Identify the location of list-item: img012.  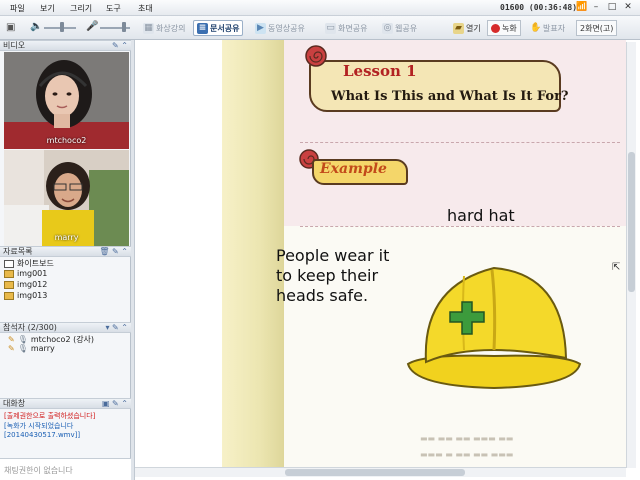
(25, 284).